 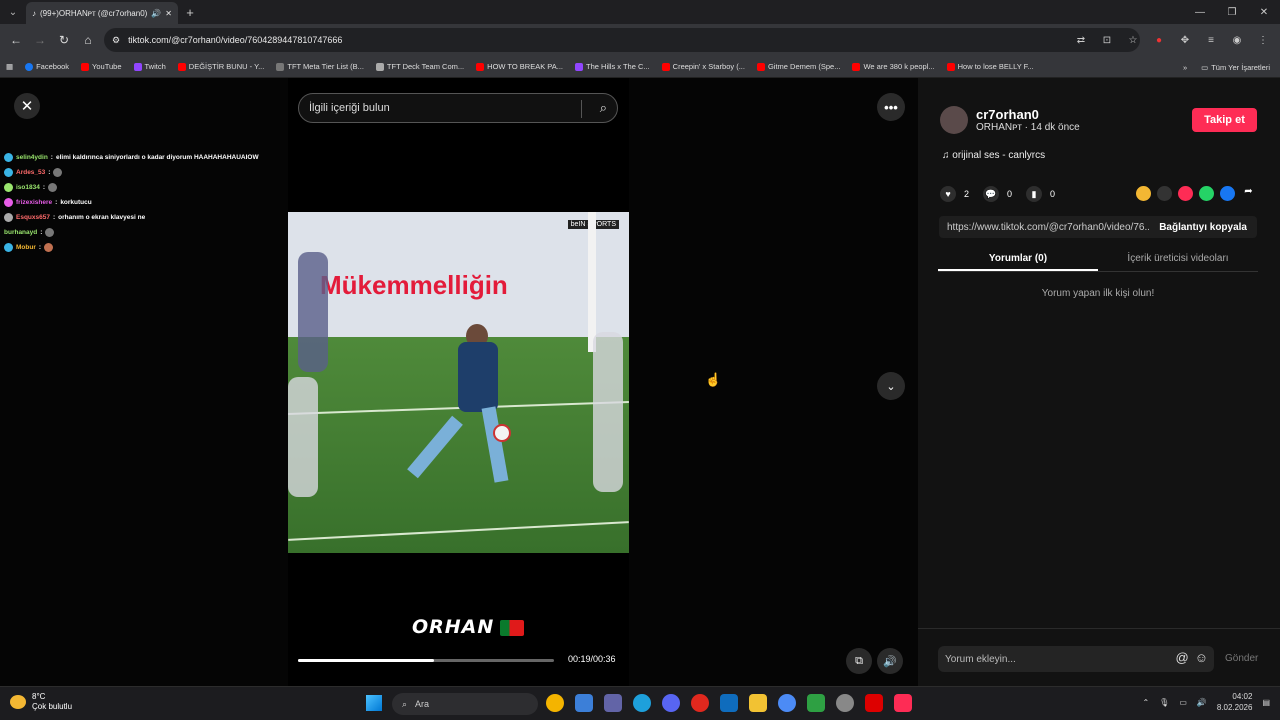 I want to click on tab-comments: Yorumlar (0), so click(x=1018, y=258).